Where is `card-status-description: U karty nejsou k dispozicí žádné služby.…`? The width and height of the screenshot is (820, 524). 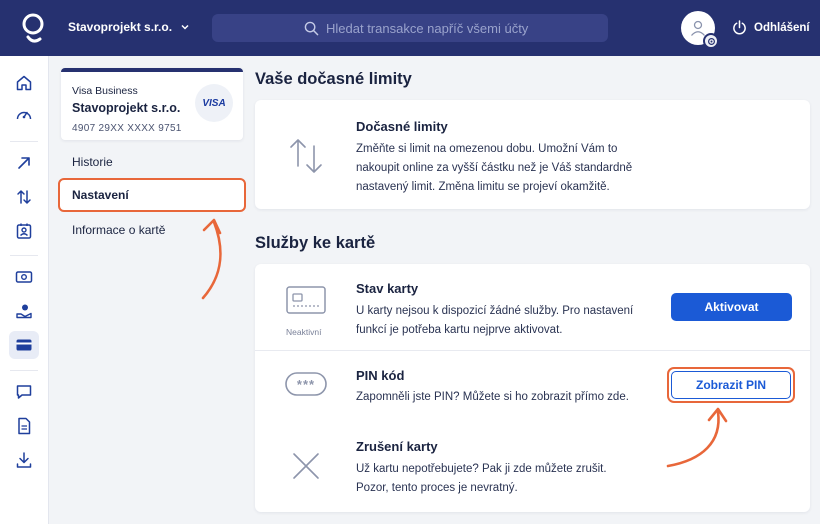
card-status-description: U karty nejsou k dispozicí žádné služby.… is located at coordinates (494, 321).